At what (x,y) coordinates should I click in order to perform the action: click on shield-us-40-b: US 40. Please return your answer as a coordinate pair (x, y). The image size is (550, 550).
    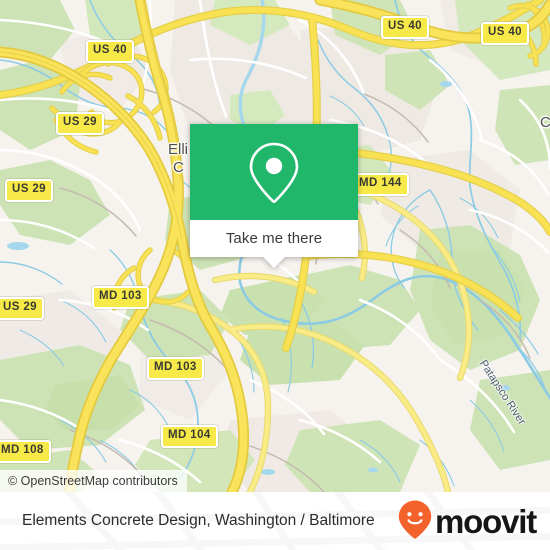
    Looking at the image, I should click on (405, 27).